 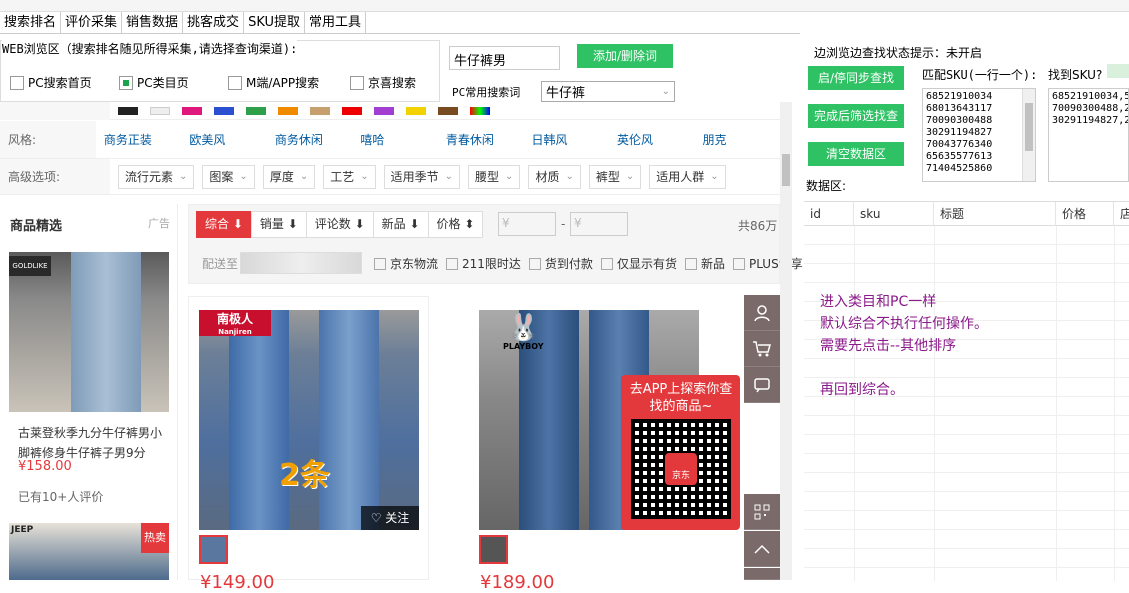 What do you see at coordinates (153, 22) in the screenshot?
I see `tab-sales-data: 销售数据` at bounding box center [153, 22].